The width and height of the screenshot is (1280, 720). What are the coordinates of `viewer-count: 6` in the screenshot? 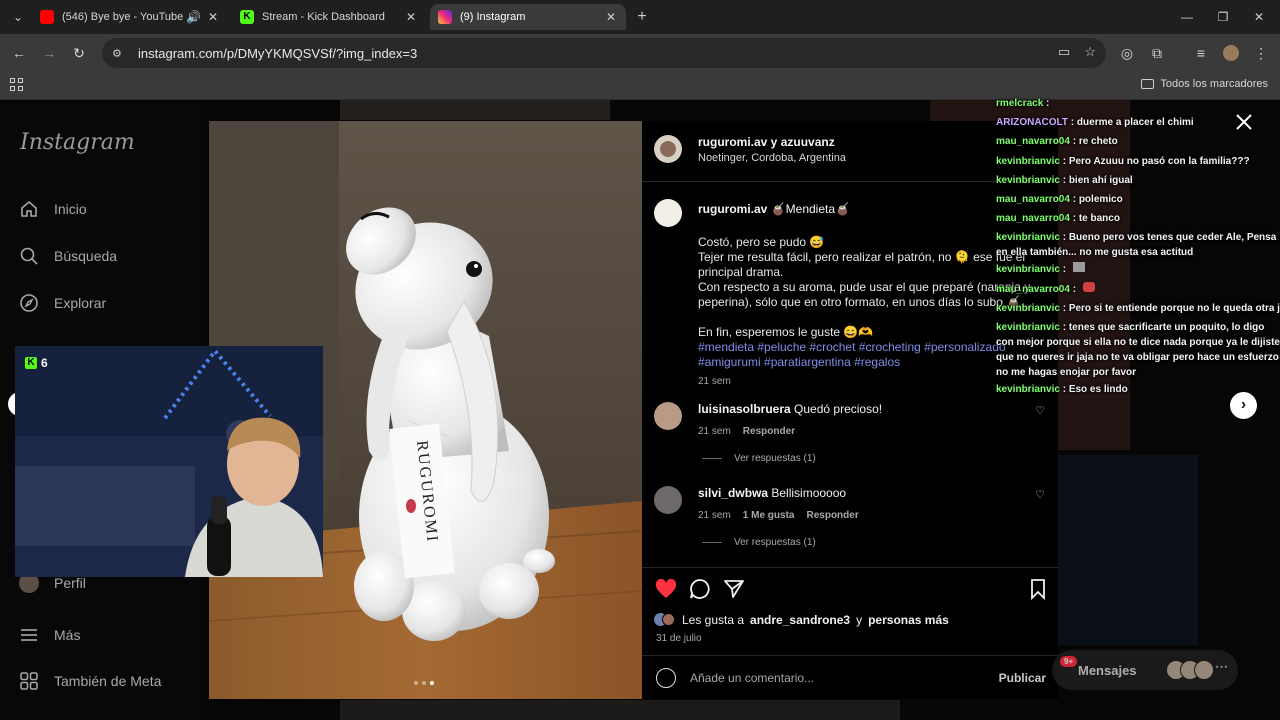 It's located at (44, 363).